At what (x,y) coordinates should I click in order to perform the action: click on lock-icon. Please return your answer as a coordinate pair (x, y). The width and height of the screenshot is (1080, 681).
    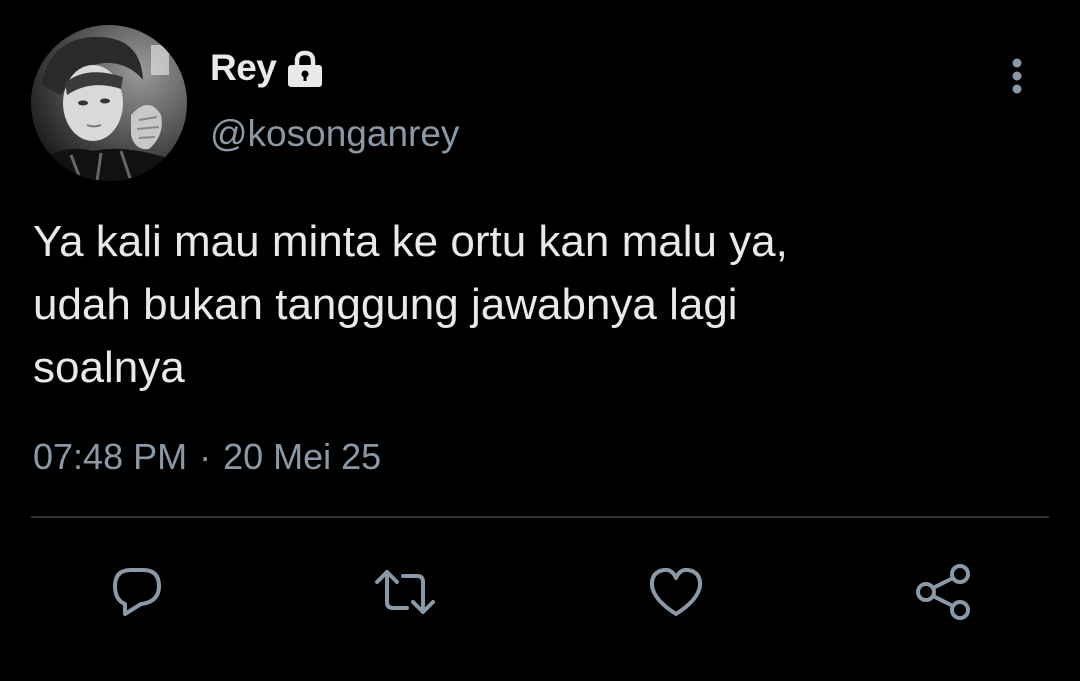
    Looking at the image, I should click on (305, 69).